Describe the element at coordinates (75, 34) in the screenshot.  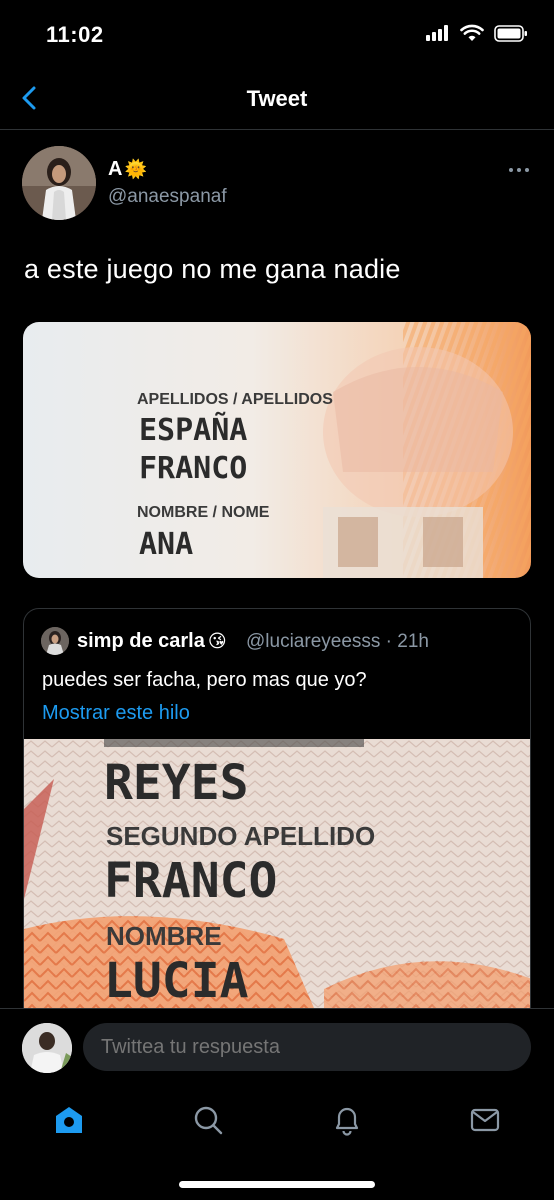
I see `status-time: 11:02` at that location.